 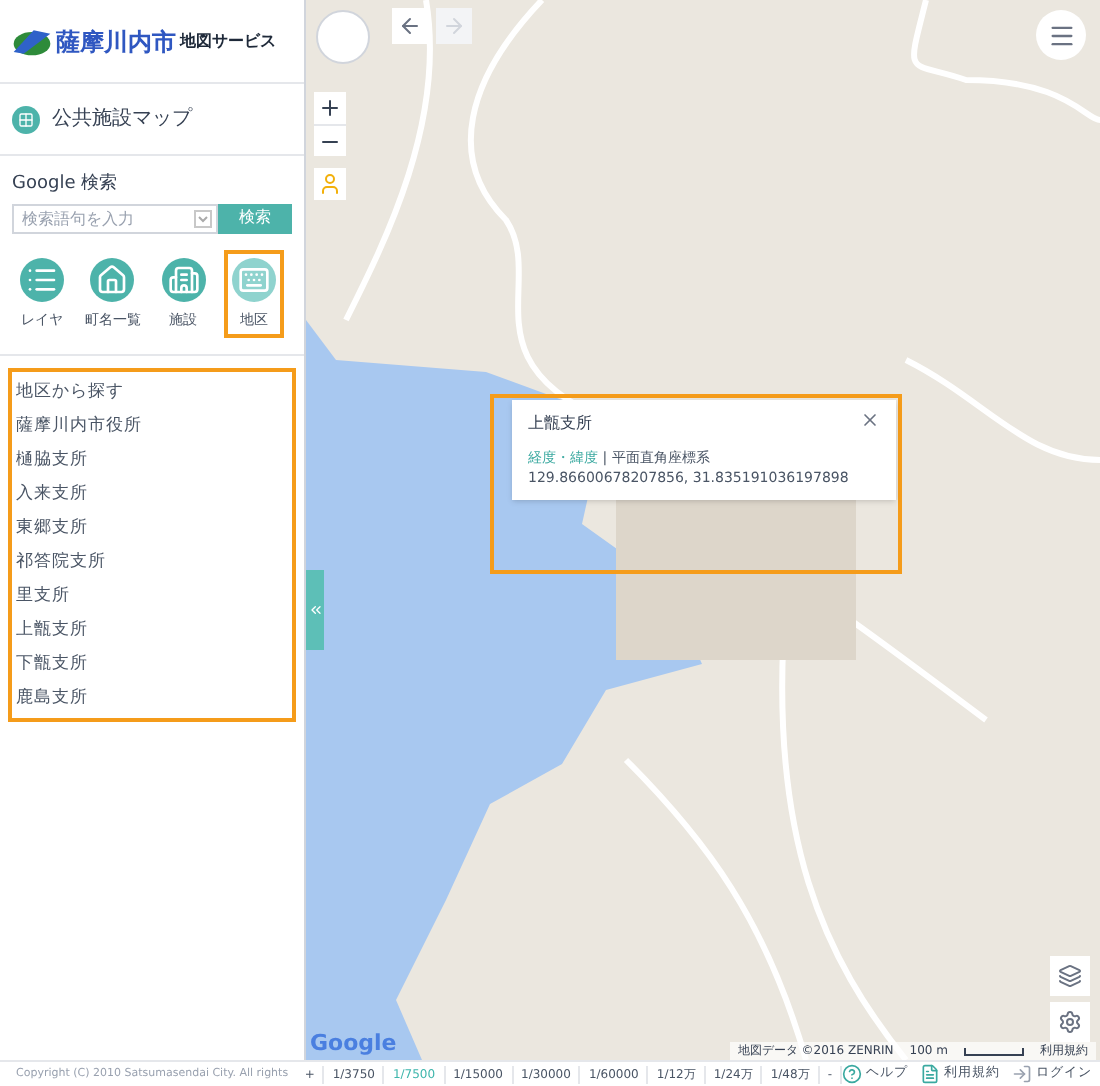 I want to click on layers-button, so click(x=1070, y=976).